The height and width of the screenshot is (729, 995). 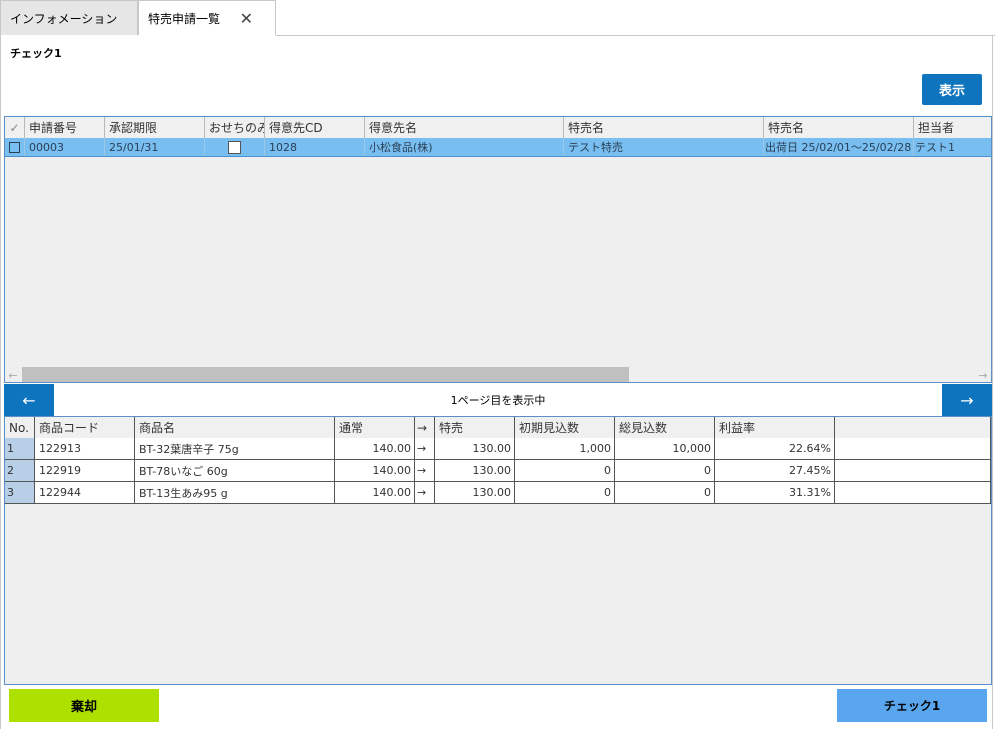 What do you see at coordinates (664, 127) in the screenshot?
I see `col-header-sale-name: 特売名` at bounding box center [664, 127].